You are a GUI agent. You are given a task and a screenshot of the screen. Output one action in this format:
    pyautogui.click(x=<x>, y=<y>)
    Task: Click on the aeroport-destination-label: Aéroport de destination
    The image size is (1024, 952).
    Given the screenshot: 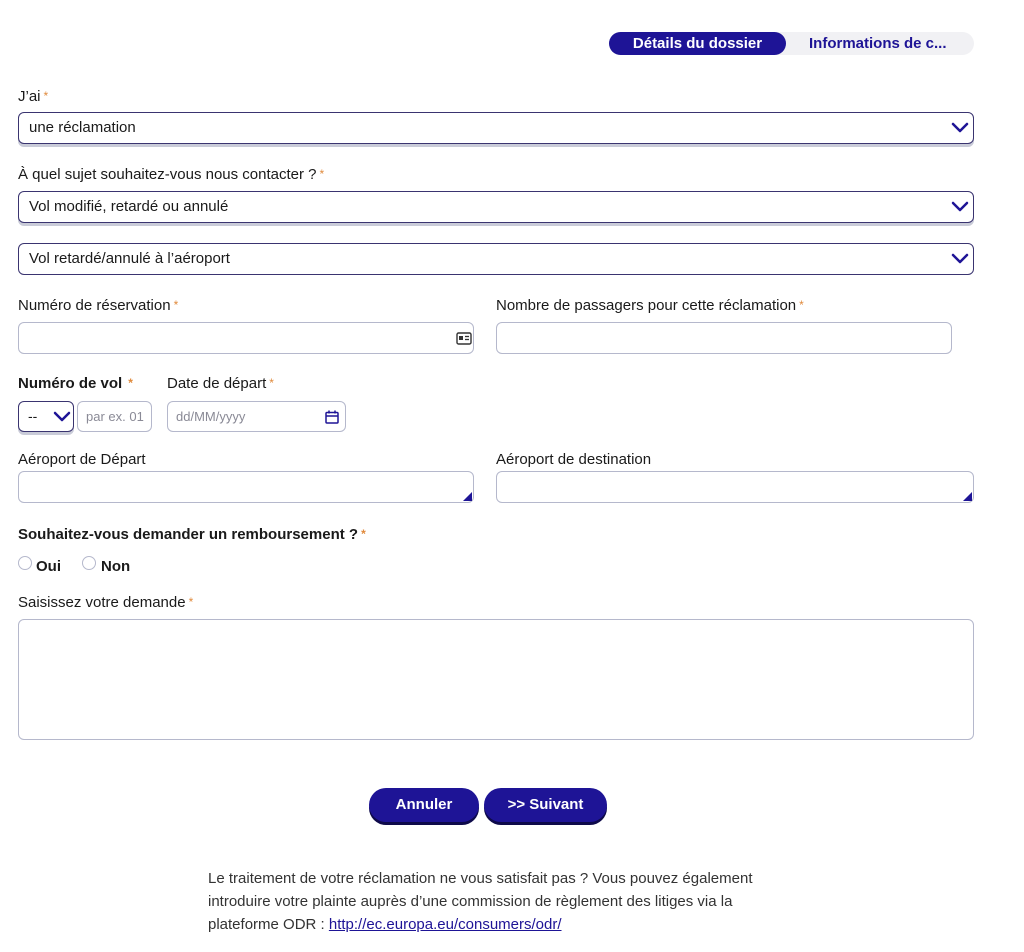 What is the action you would take?
    pyautogui.click(x=574, y=459)
    